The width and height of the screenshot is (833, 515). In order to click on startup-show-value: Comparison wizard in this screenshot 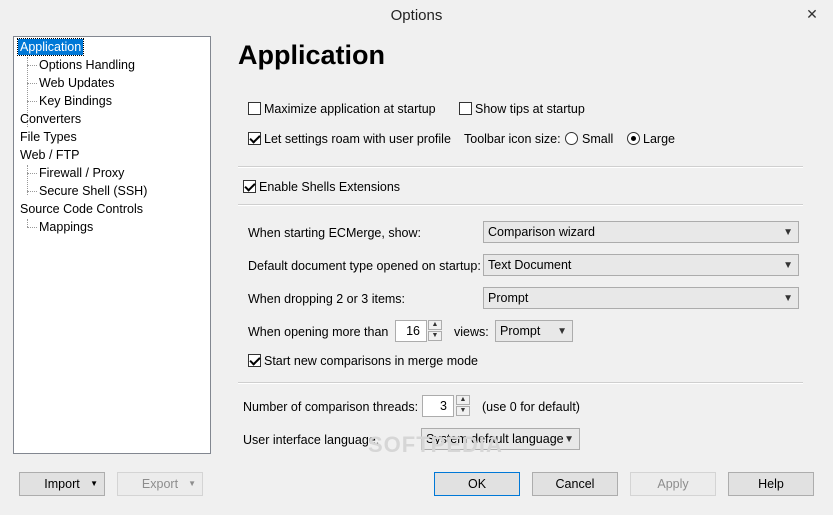, I will do `click(541, 232)`.